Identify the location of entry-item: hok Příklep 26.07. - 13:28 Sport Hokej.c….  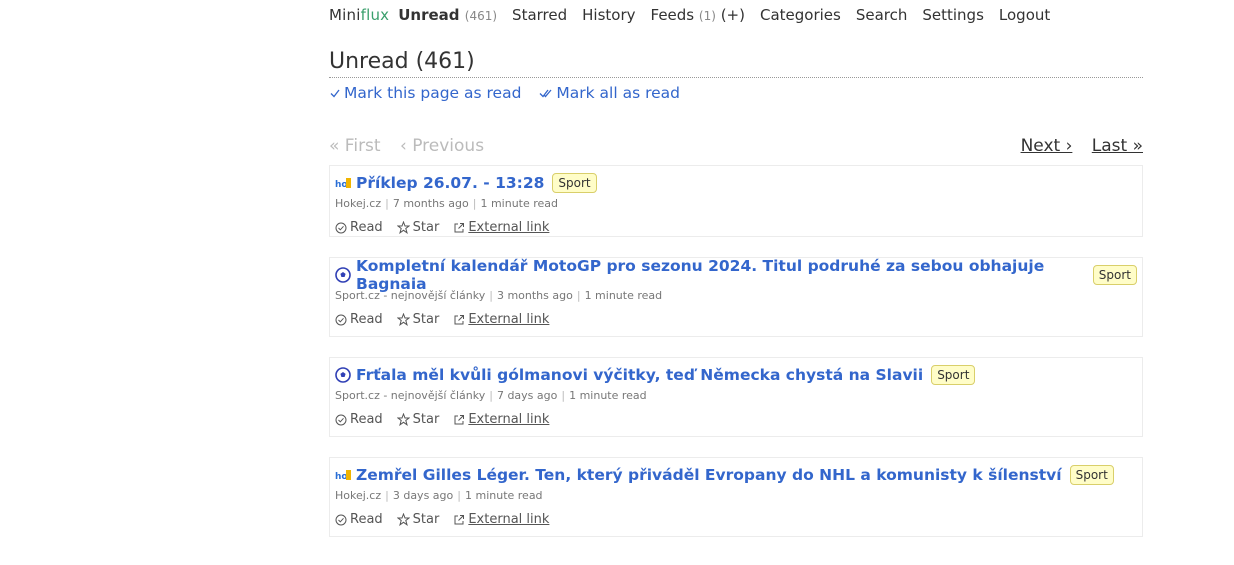
(736, 201).